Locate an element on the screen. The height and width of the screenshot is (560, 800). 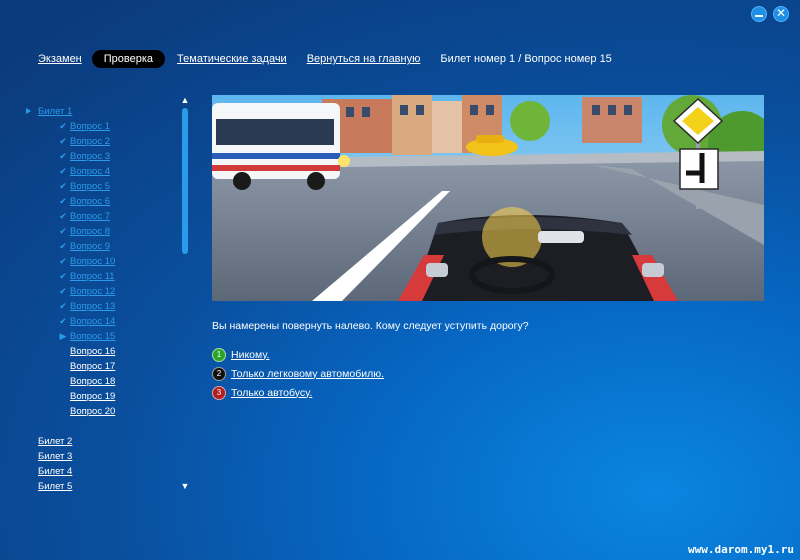
answer-label: Только легковому автомобилю. is located at coordinates (307, 374).